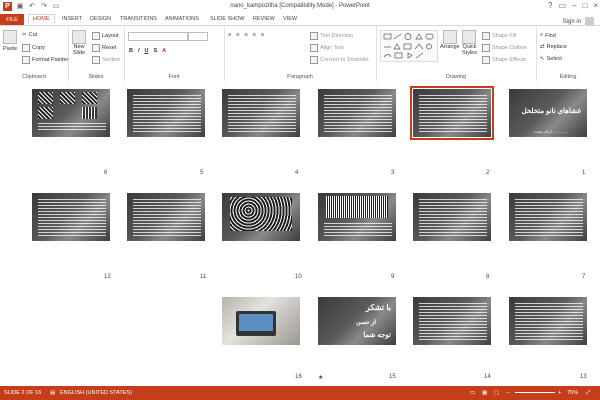 The height and width of the screenshot is (400, 600). Describe the element at coordinates (41, 18) in the screenshot. I see `tab-home: HOME` at that location.